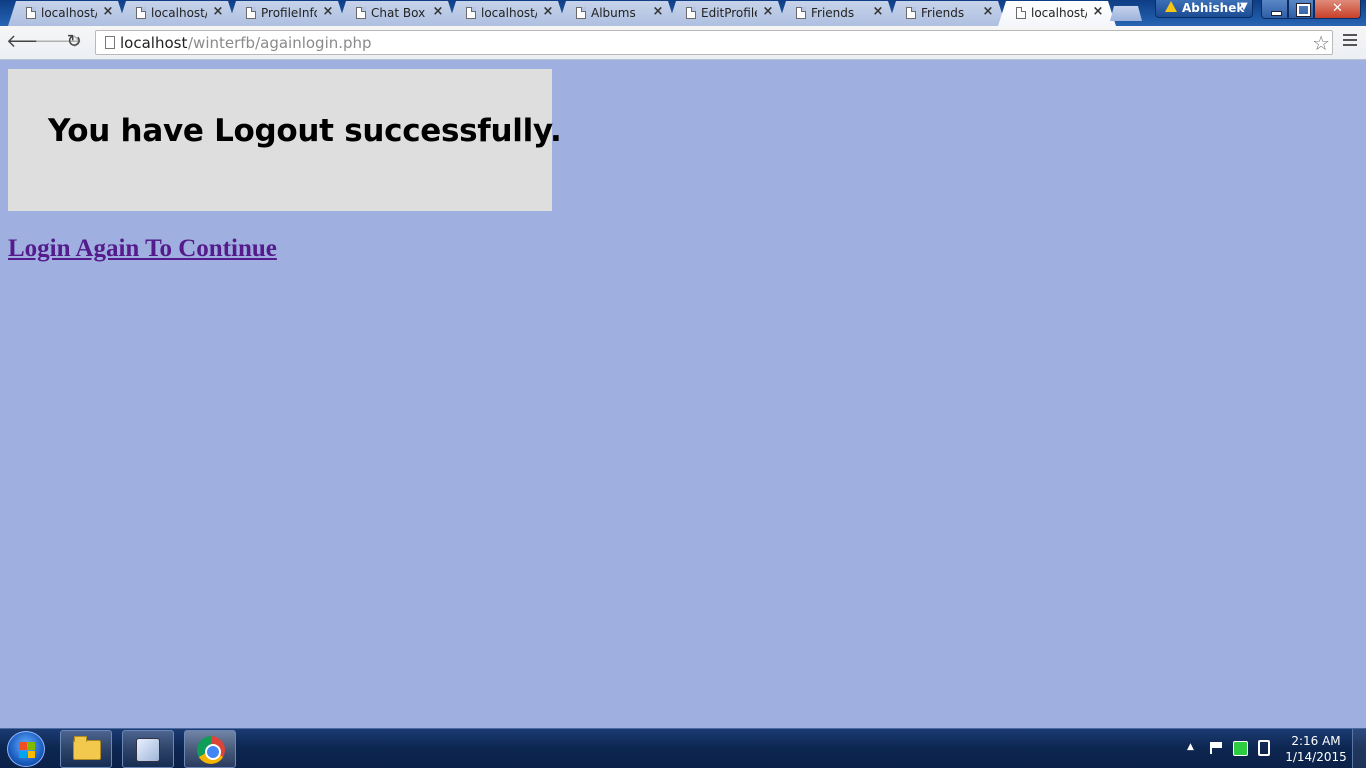  I want to click on browser-tab: EditProfile ×, so click(727, 13).